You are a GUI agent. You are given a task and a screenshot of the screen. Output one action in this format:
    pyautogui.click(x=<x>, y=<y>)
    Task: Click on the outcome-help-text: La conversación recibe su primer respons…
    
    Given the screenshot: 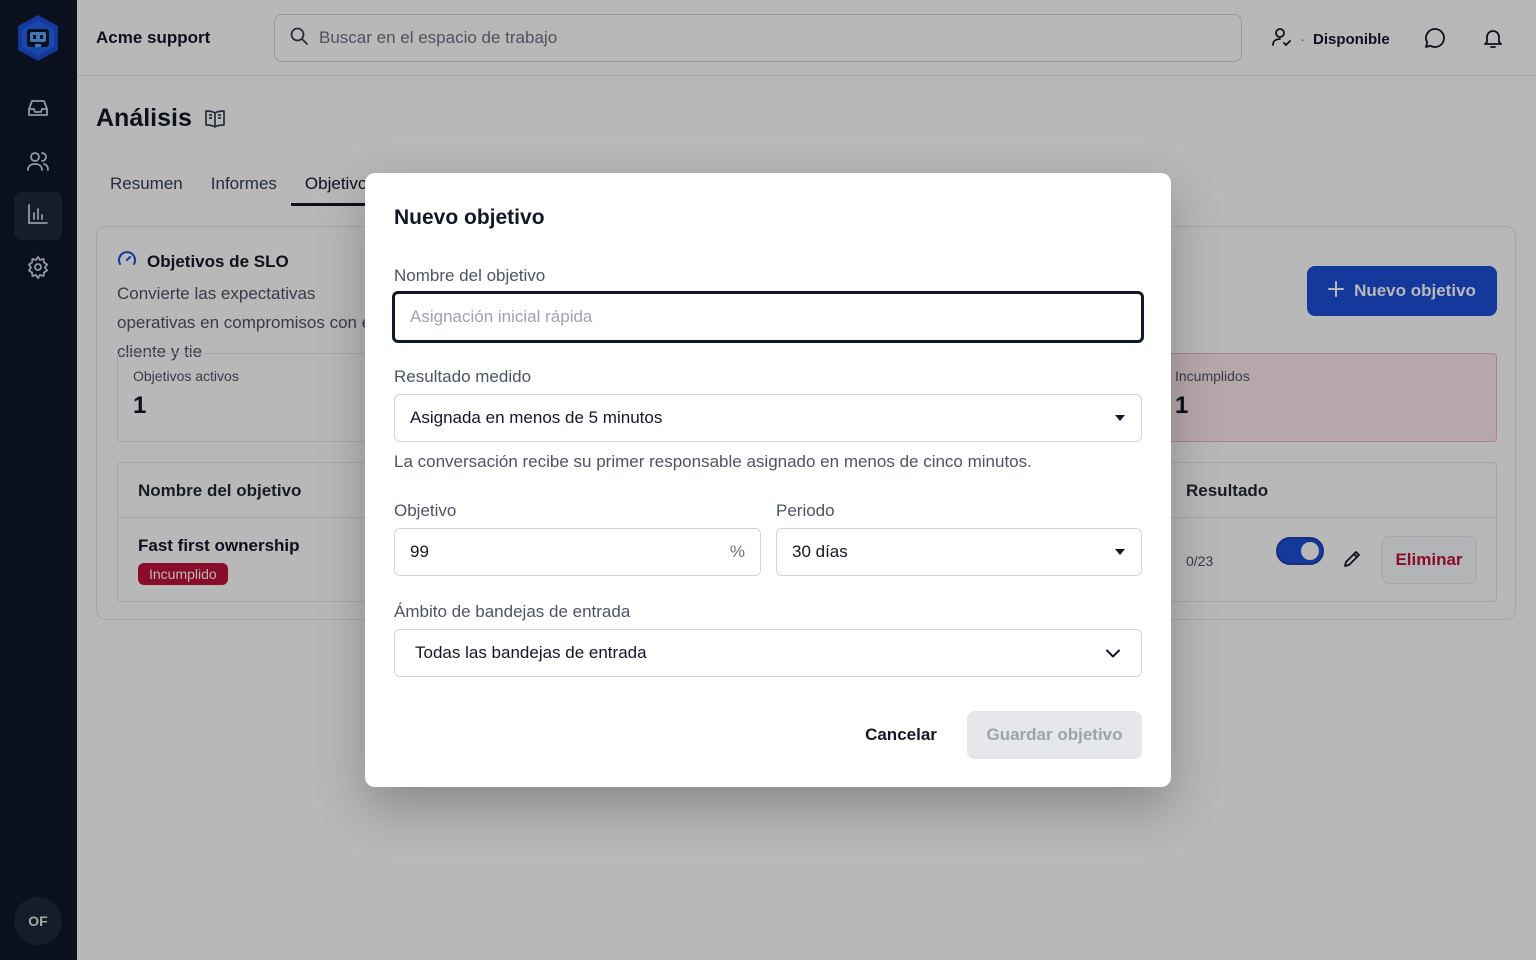 What is the action you would take?
    pyautogui.click(x=713, y=461)
    